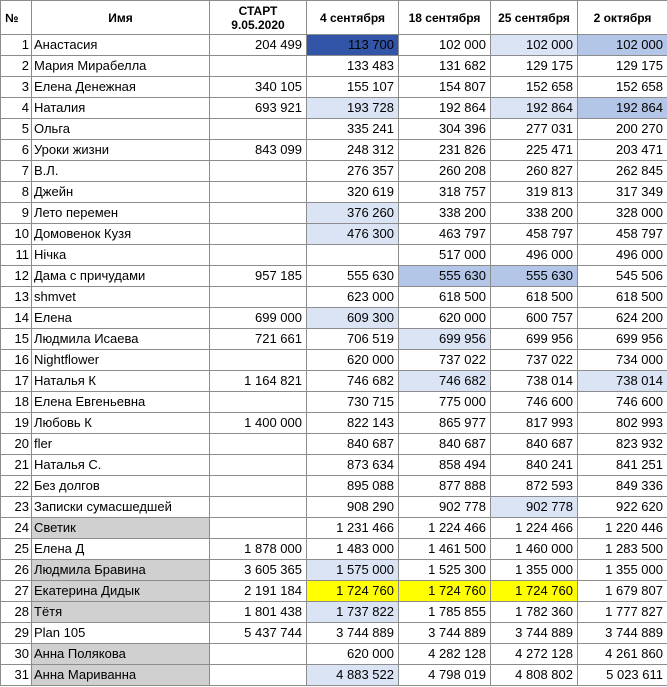 This screenshot has height=687, width=667. What do you see at coordinates (258, 423) in the screenshot?
I see `start-value-cell: 1 400 000` at bounding box center [258, 423].